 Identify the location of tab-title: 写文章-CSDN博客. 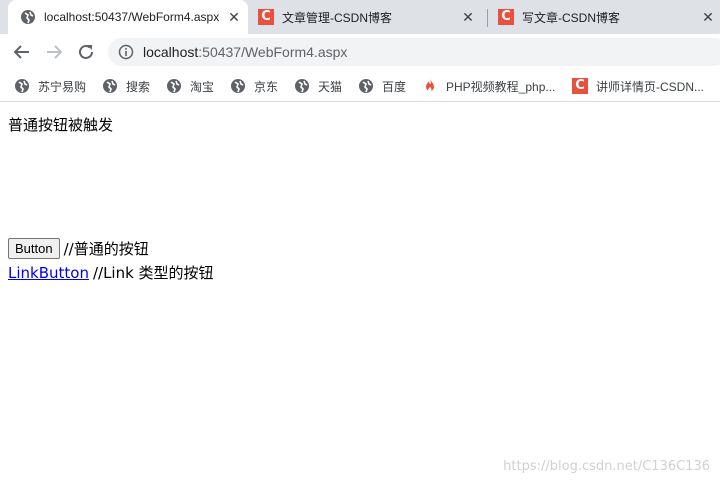
(571, 17).